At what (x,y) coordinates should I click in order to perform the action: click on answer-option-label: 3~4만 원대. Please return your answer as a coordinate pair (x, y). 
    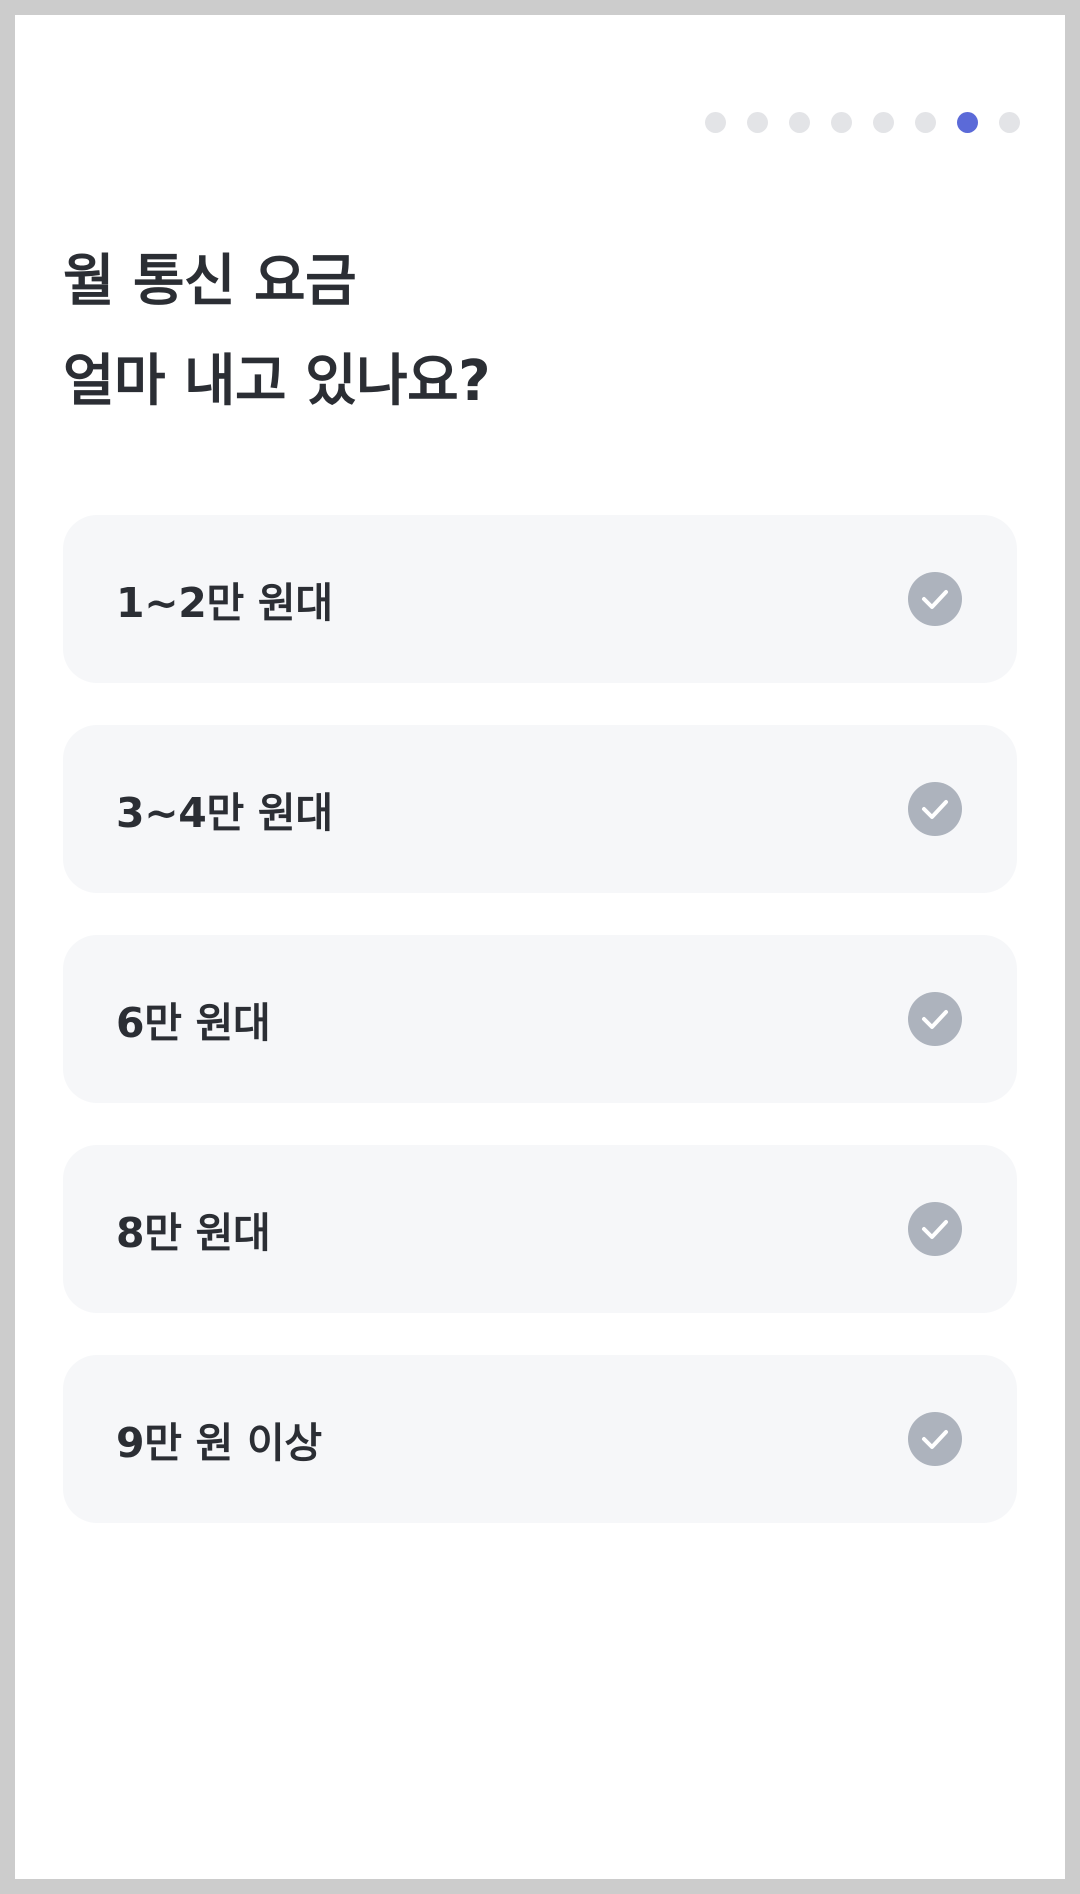
    Looking at the image, I should click on (224, 813).